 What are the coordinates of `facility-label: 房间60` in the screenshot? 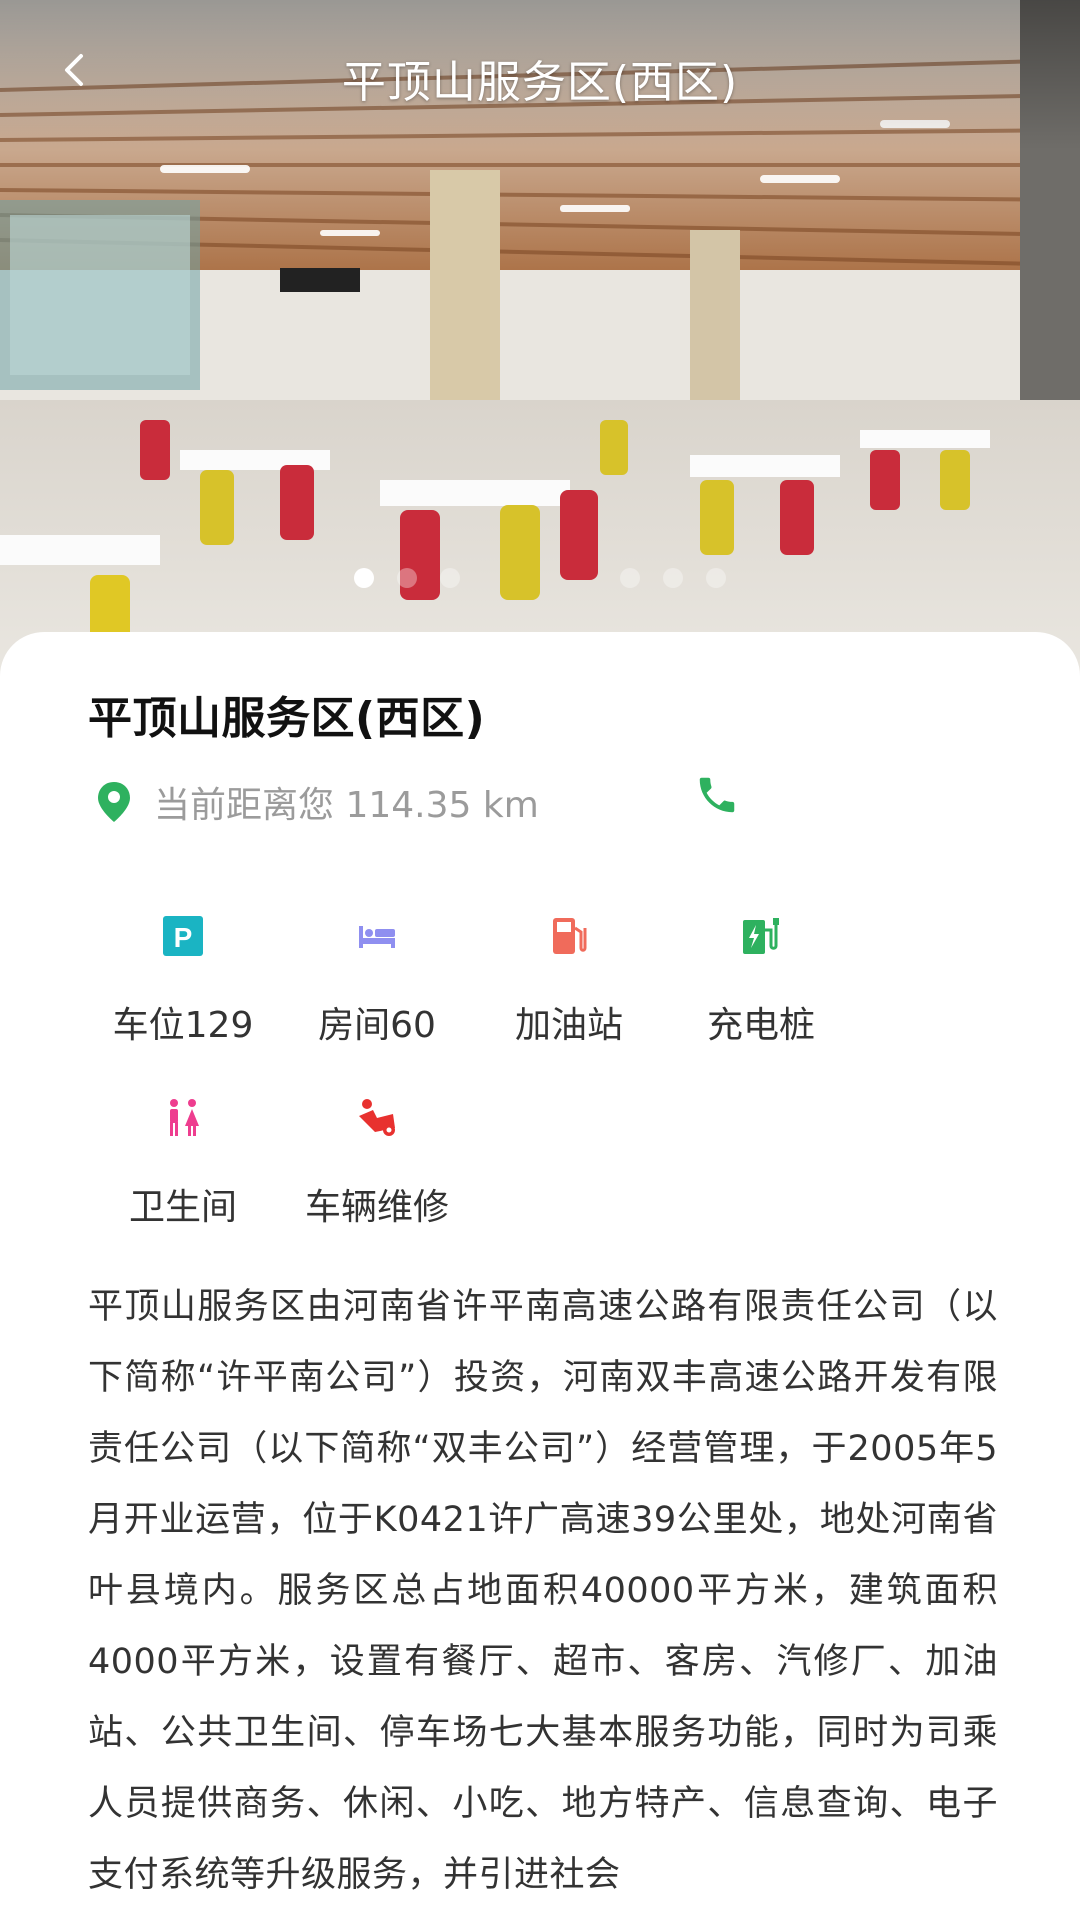 It's located at (377, 1025).